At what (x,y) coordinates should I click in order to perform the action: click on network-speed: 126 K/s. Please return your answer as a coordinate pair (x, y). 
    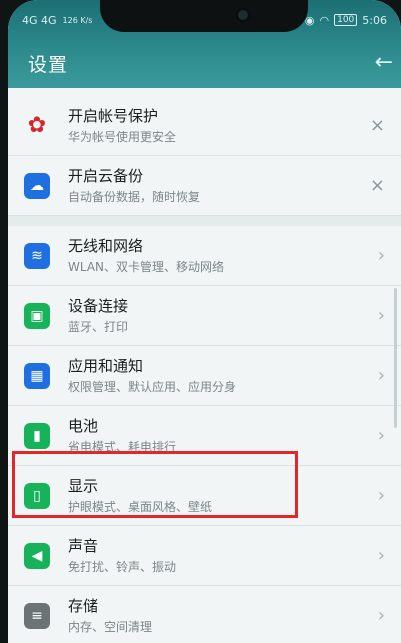
    Looking at the image, I should click on (77, 20).